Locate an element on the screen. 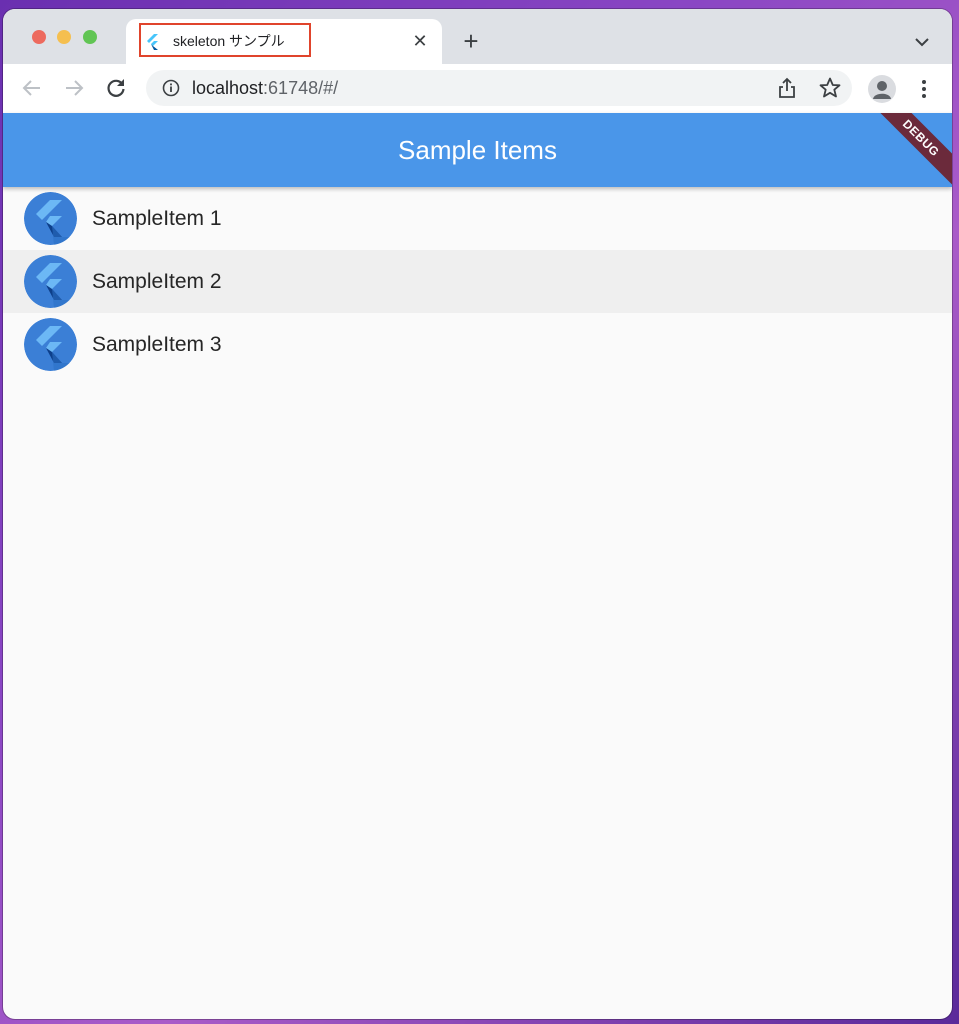 Image resolution: width=959 pixels, height=1024 pixels. arrow-left-icon is located at coordinates (32, 88).